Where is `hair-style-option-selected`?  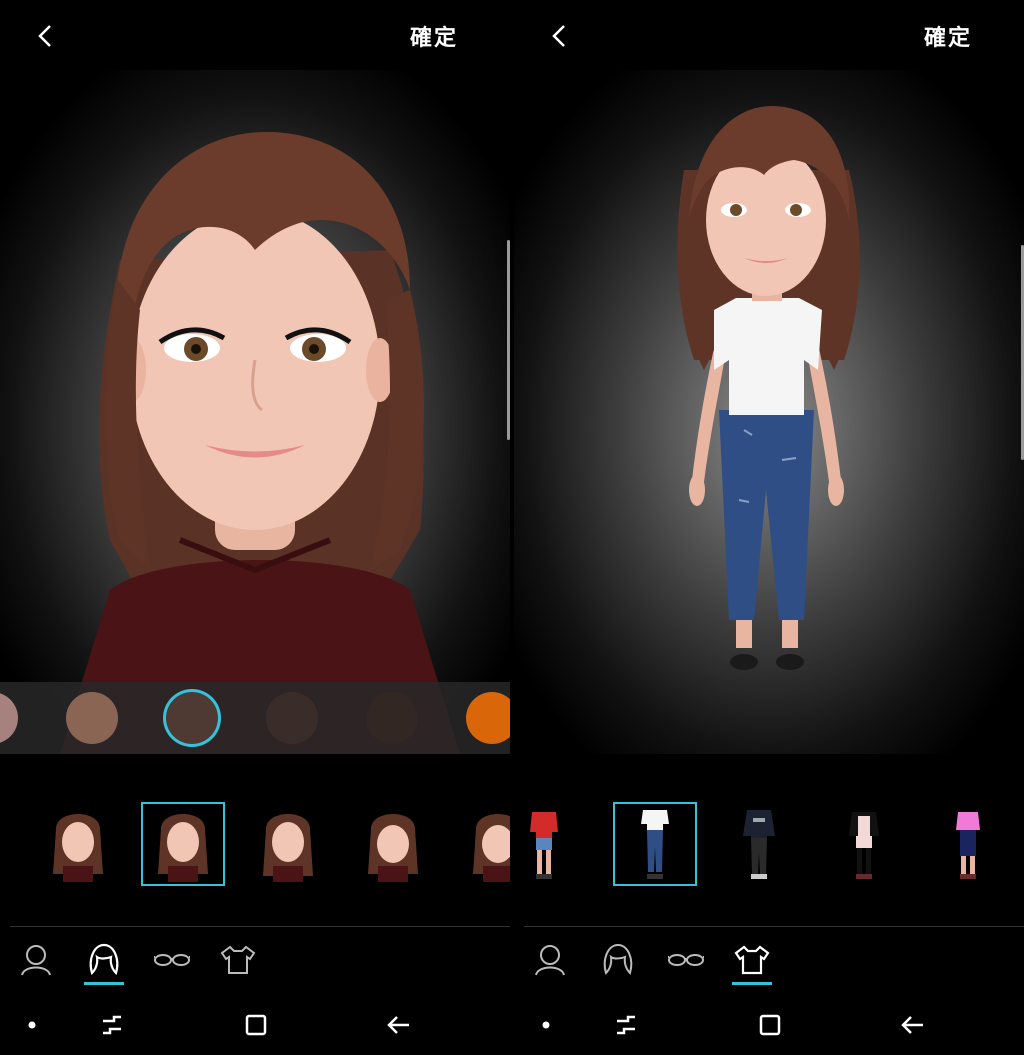
hair-style-option-selected is located at coordinates (183, 844).